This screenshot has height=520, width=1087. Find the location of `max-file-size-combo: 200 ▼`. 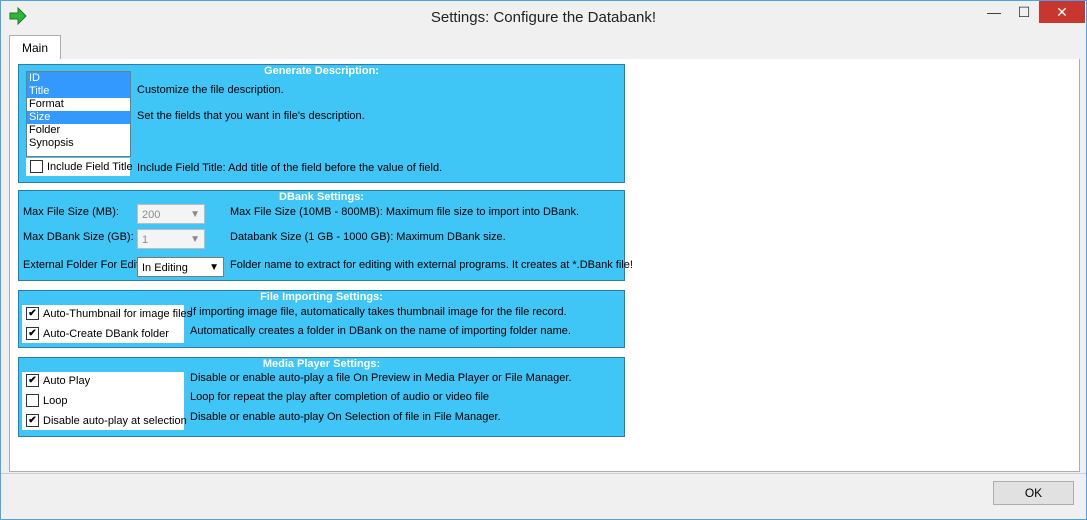

max-file-size-combo: 200 ▼ is located at coordinates (171, 214).